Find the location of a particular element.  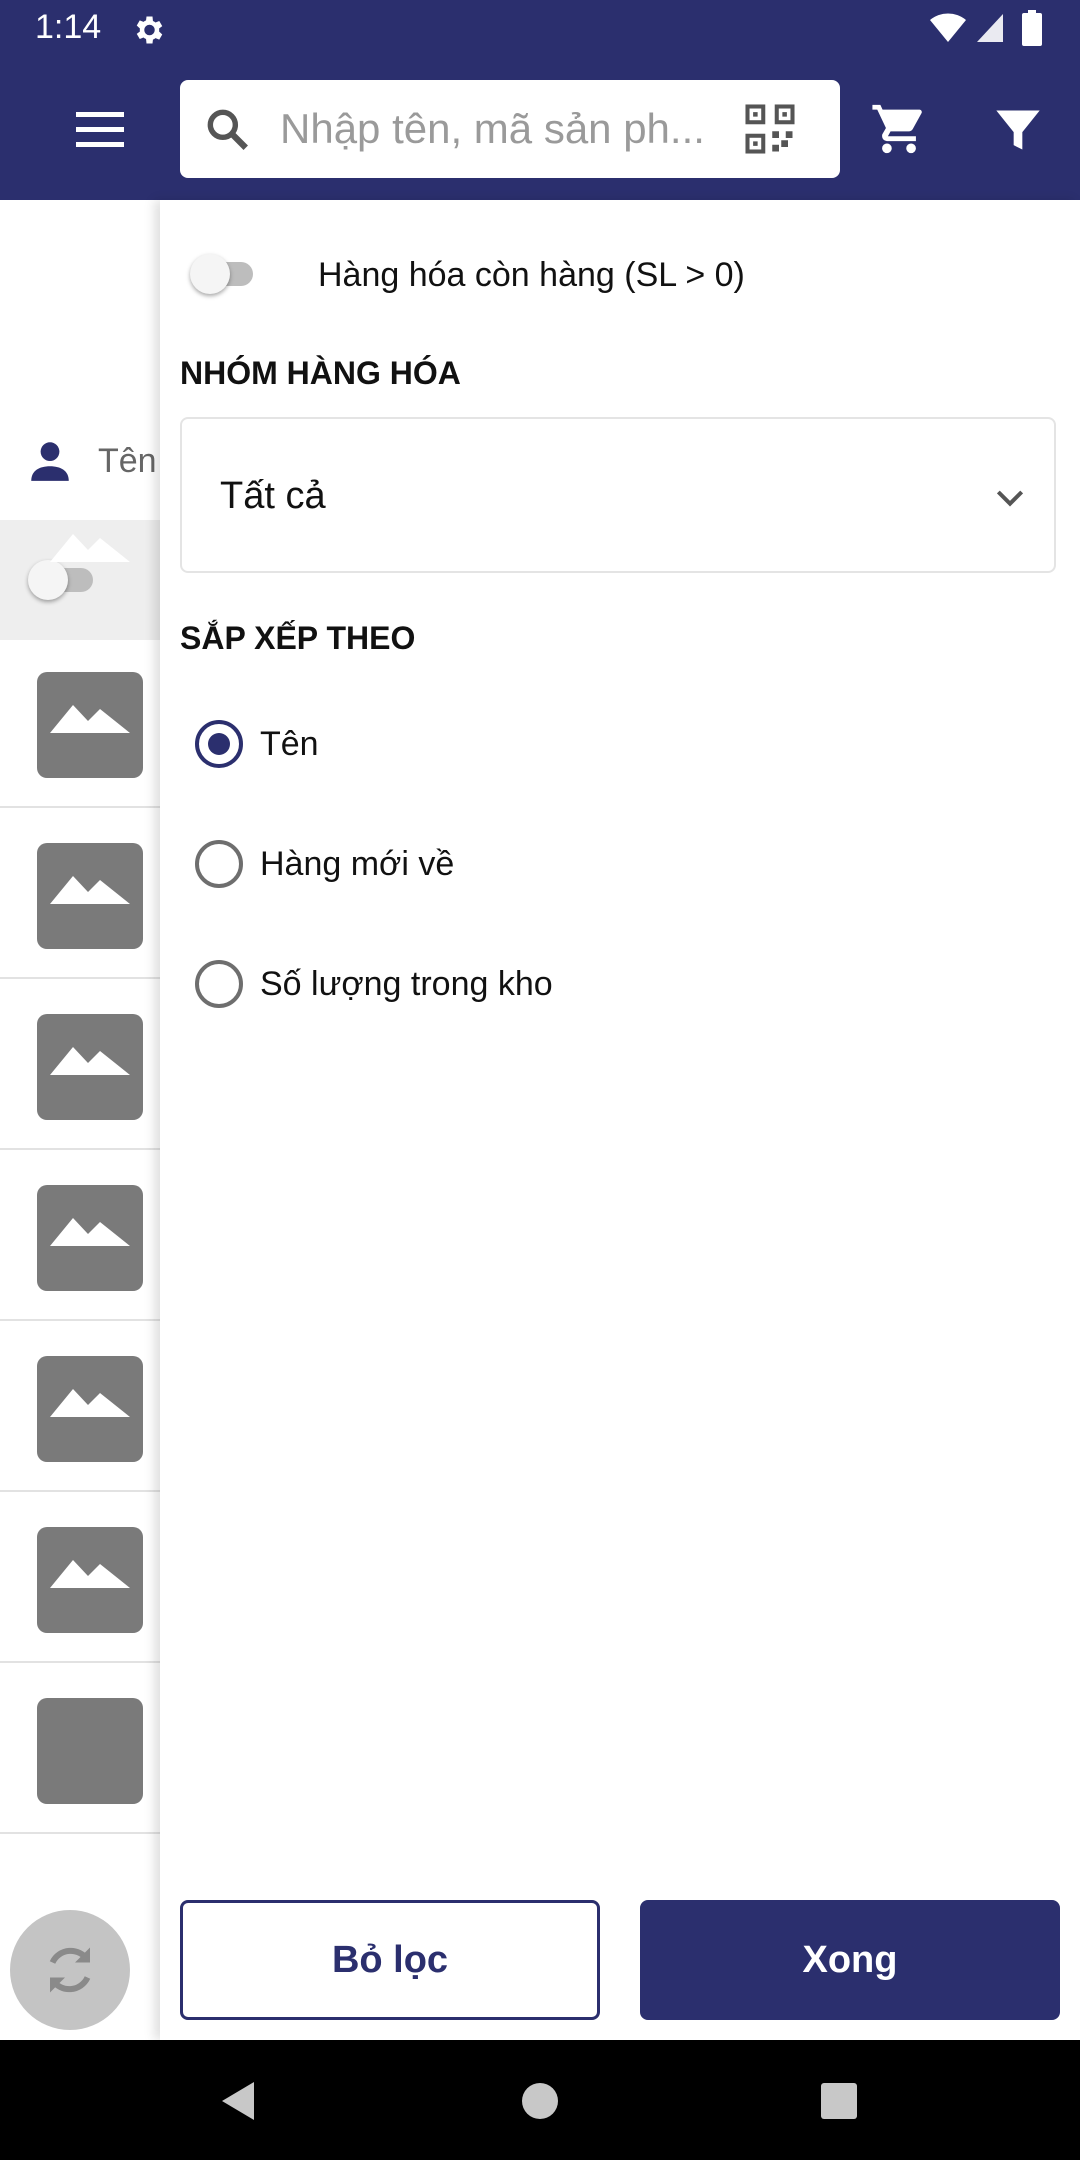

user-row: Tên is located at coordinates (80, 460).